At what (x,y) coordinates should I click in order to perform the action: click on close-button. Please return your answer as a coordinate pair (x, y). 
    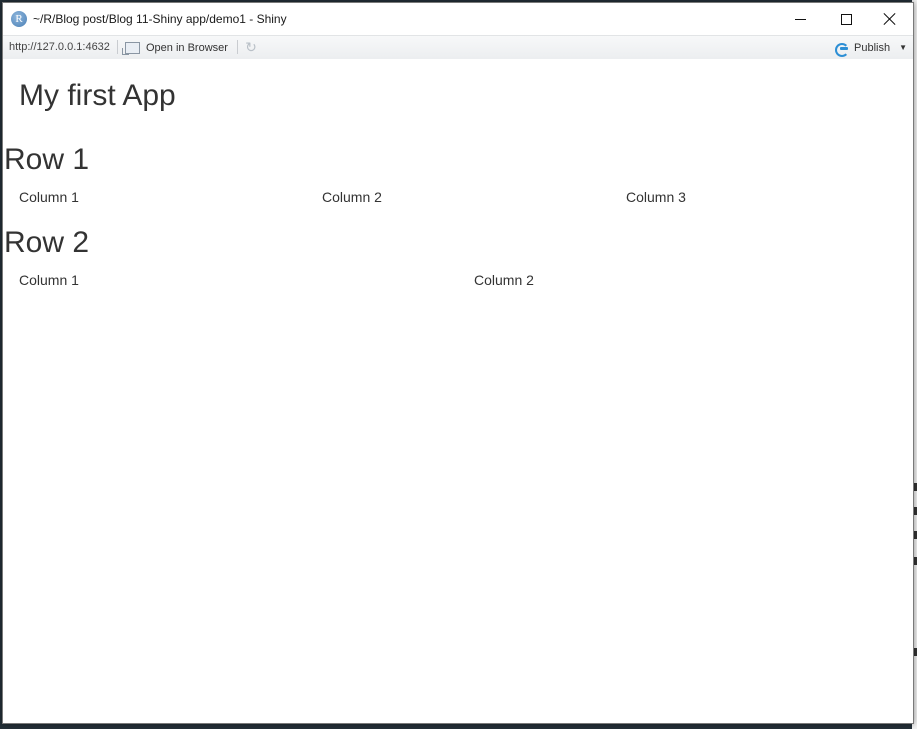
    Looking at the image, I should click on (890, 19).